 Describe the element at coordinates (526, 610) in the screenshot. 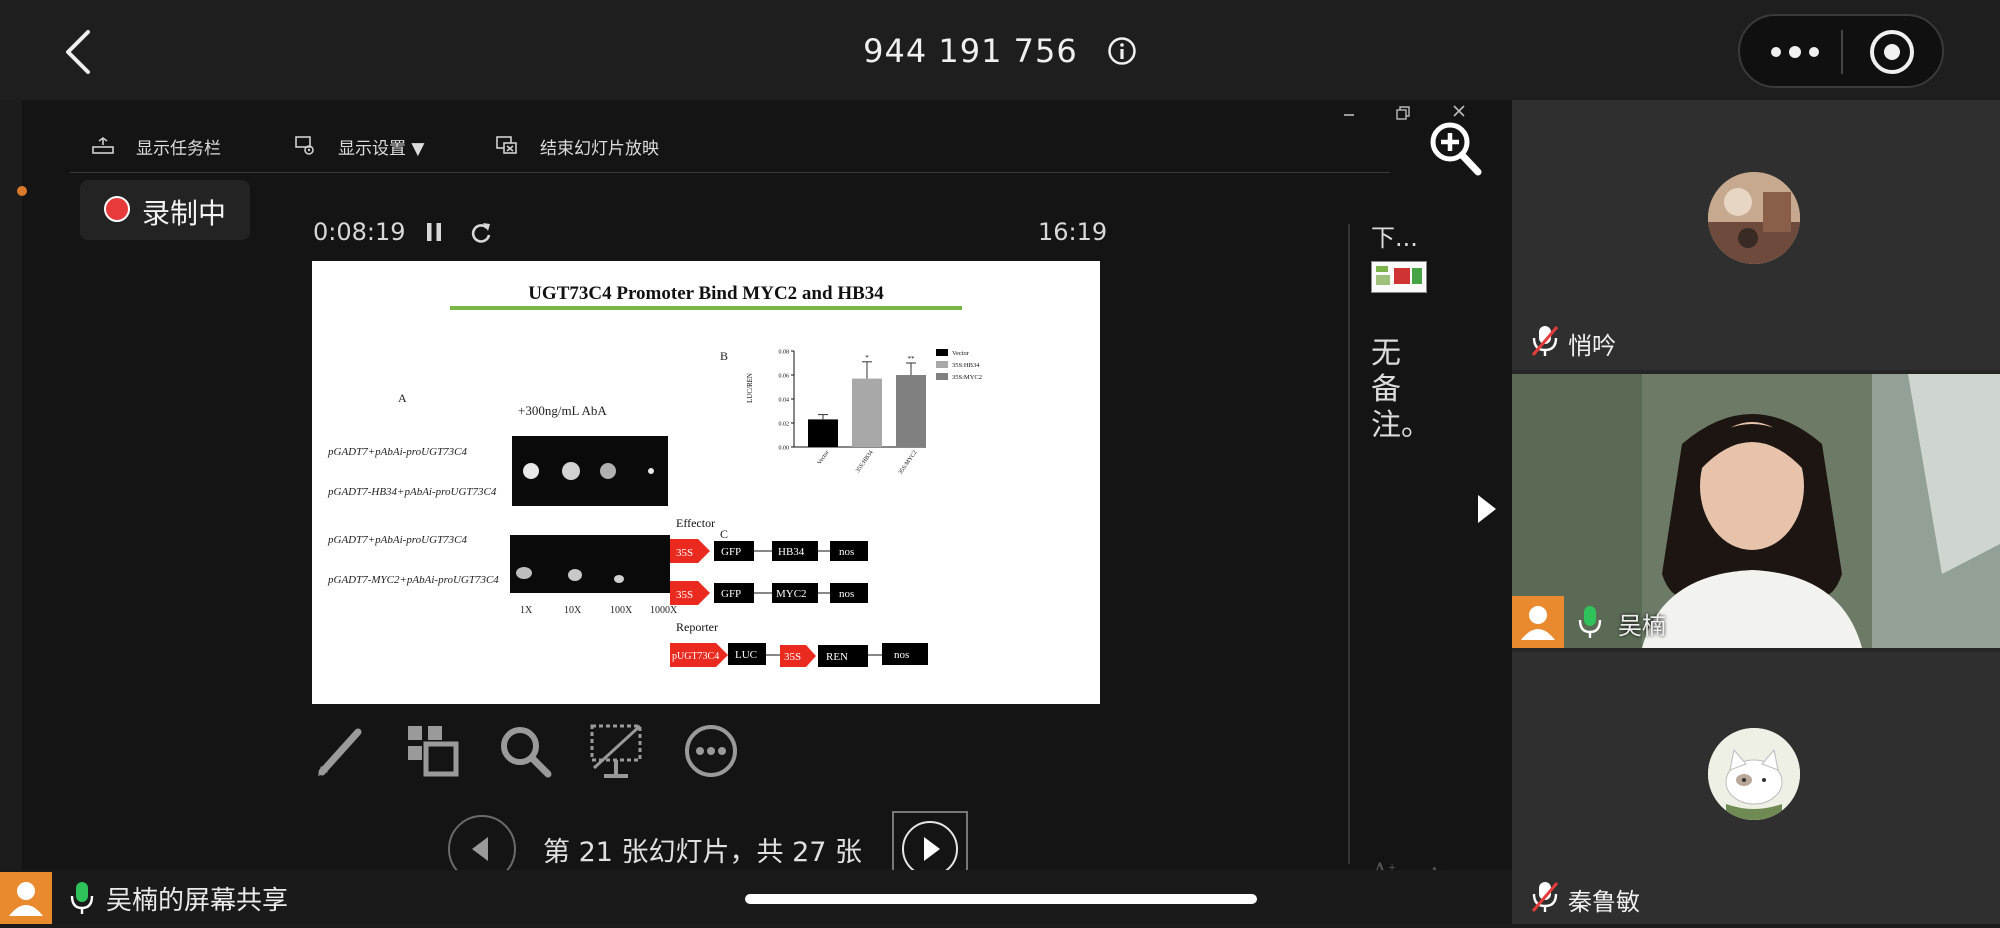

I see `dilution-1x: 1X` at that location.